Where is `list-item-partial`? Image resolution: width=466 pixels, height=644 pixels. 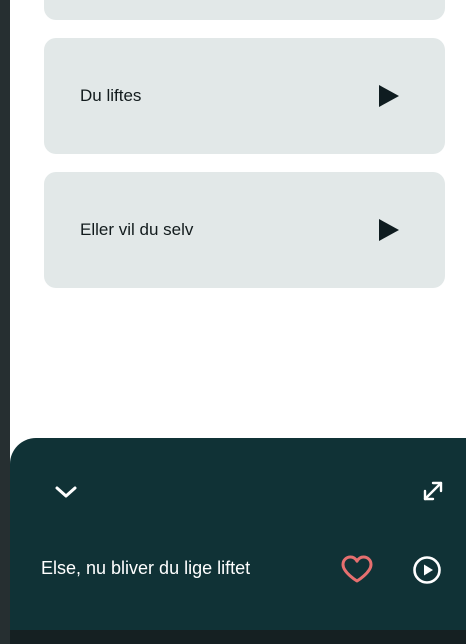
list-item-partial is located at coordinates (244, 10).